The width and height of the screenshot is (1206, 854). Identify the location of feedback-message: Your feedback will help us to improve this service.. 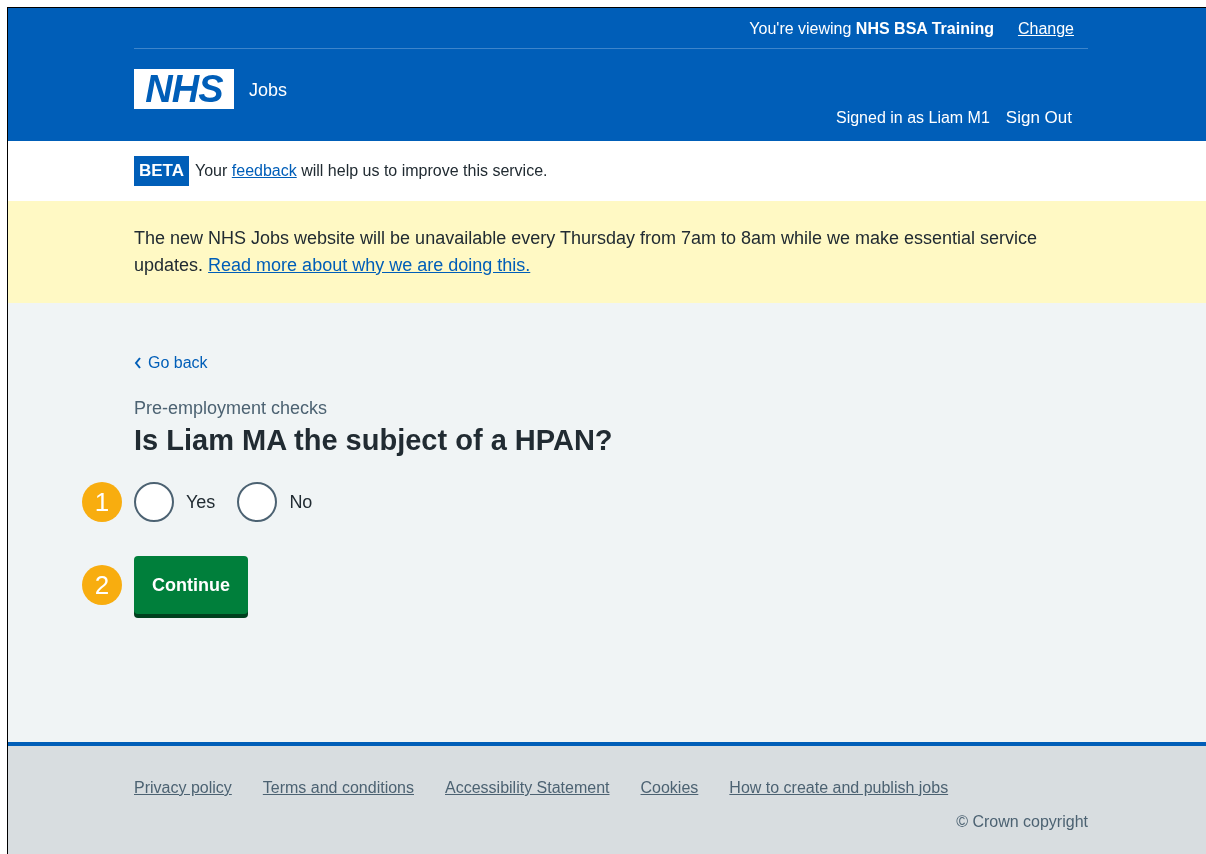
(371, 171).